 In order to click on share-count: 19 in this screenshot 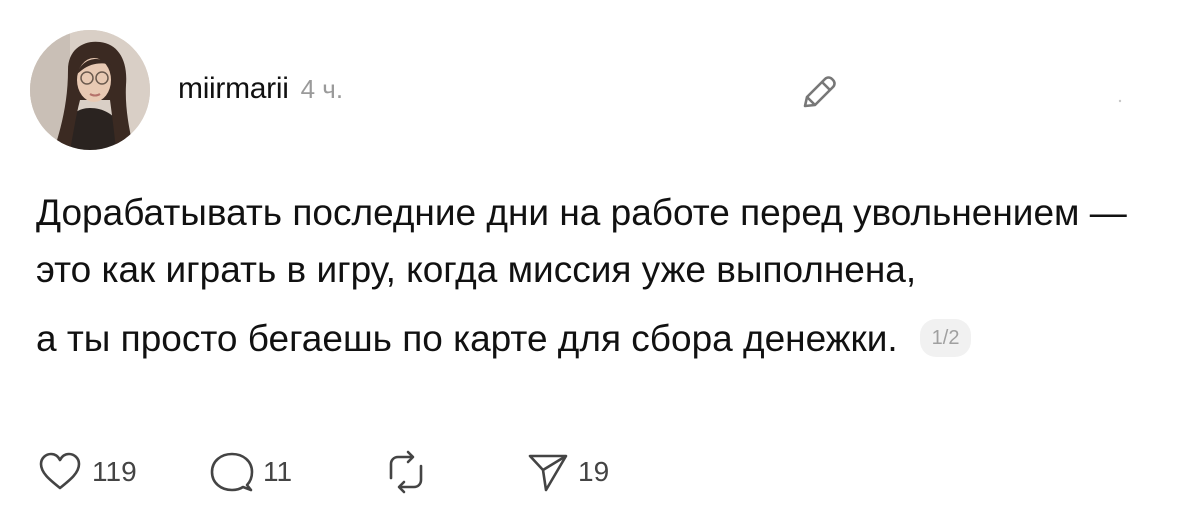, I will do `click(594, 471)`.